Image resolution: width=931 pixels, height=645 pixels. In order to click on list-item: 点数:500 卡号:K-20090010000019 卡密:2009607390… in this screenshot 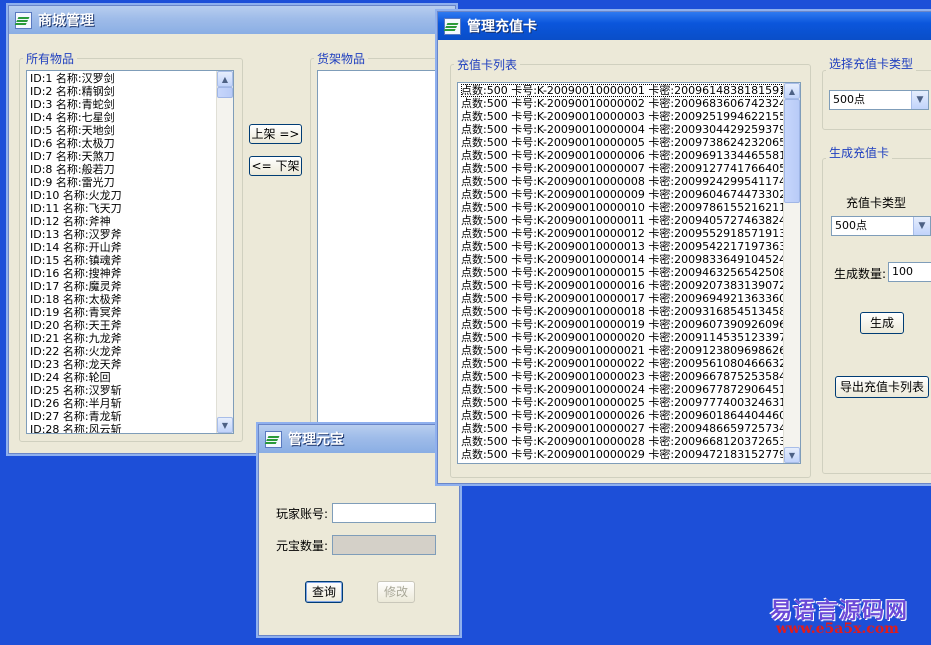, I will do `click(623, 324)`.